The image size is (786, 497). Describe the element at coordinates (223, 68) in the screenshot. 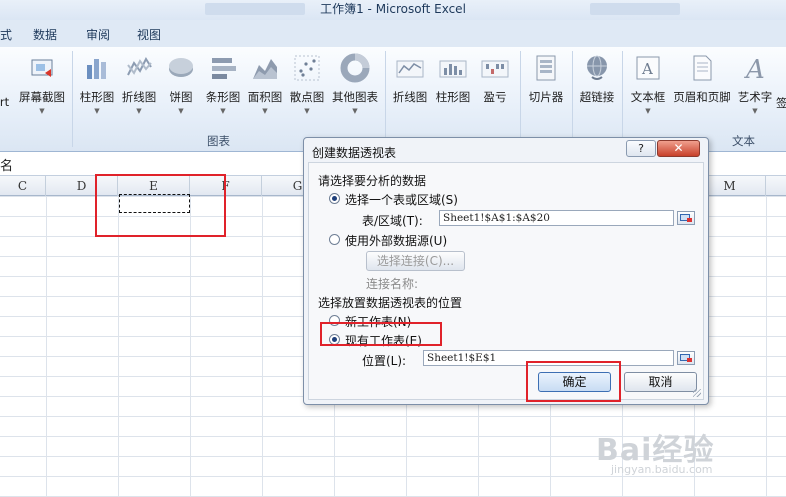

I see `bar-chart-icon` at that location.